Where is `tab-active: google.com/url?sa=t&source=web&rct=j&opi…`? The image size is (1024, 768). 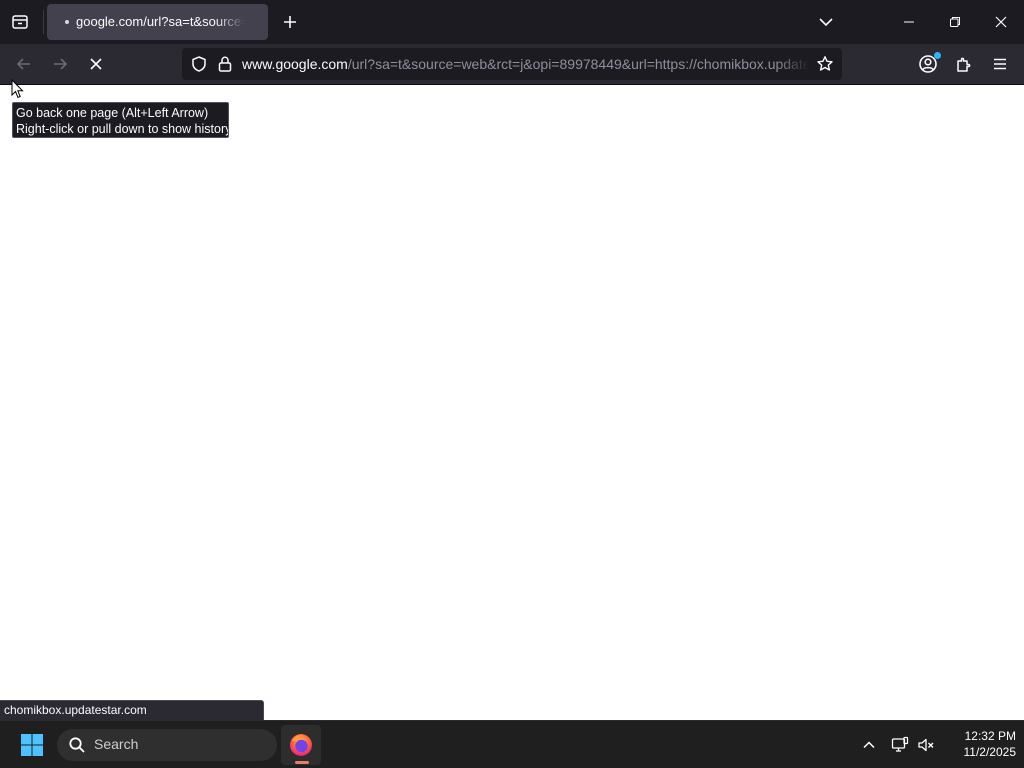 tab-active: google.com/url?sa=t&source=web&rct=j&opi… is located at coordinates (157, 22).